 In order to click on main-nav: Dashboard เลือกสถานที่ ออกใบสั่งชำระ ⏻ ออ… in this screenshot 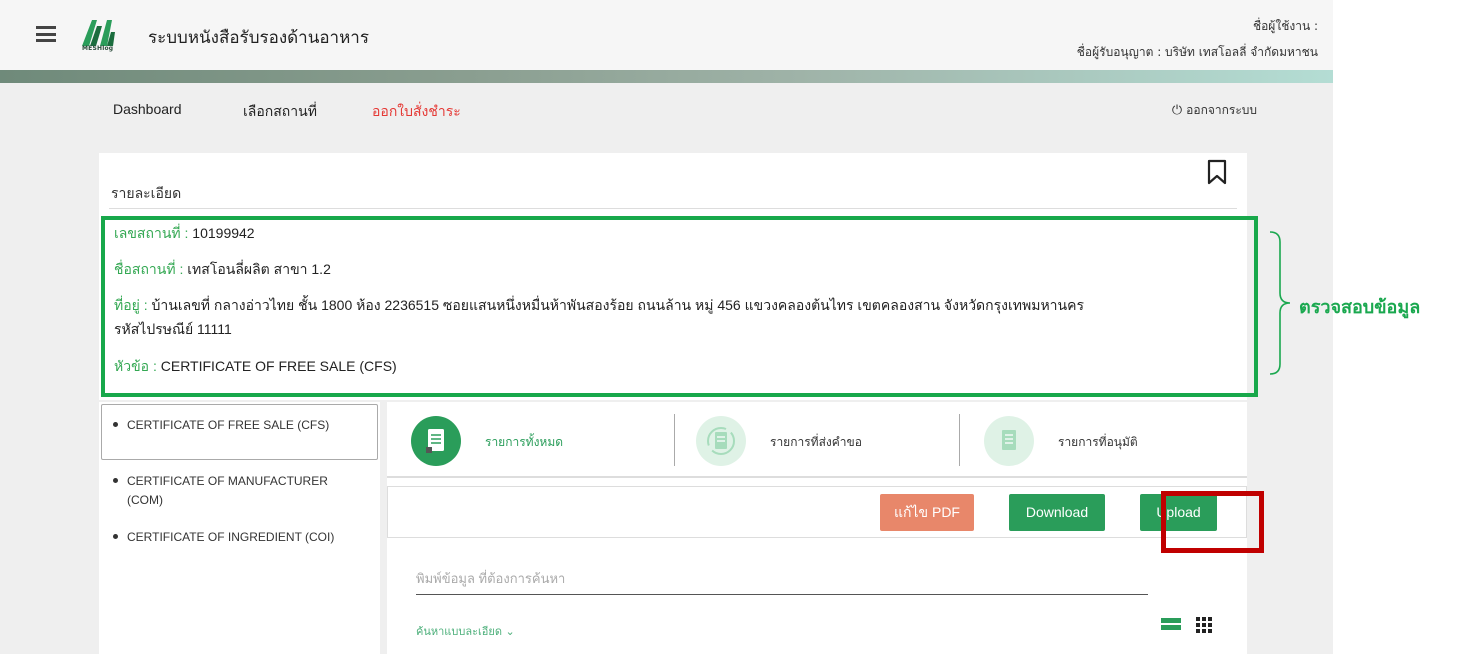, I will do `click(666, 108)`.